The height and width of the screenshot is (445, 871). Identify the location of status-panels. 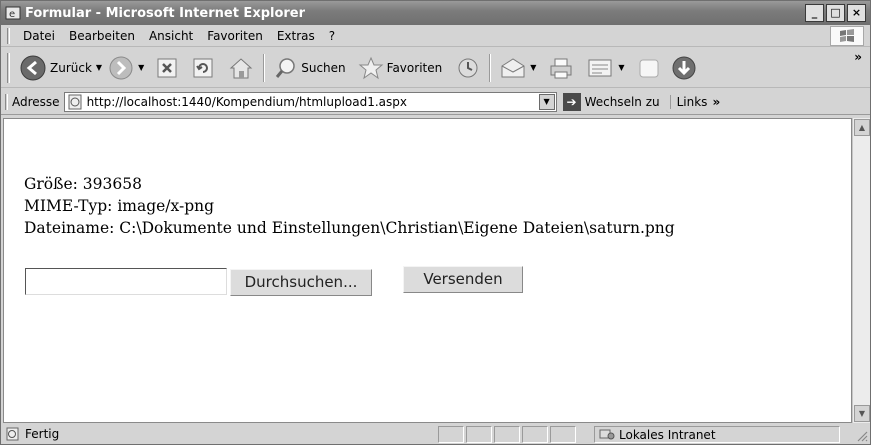
(508, 434).